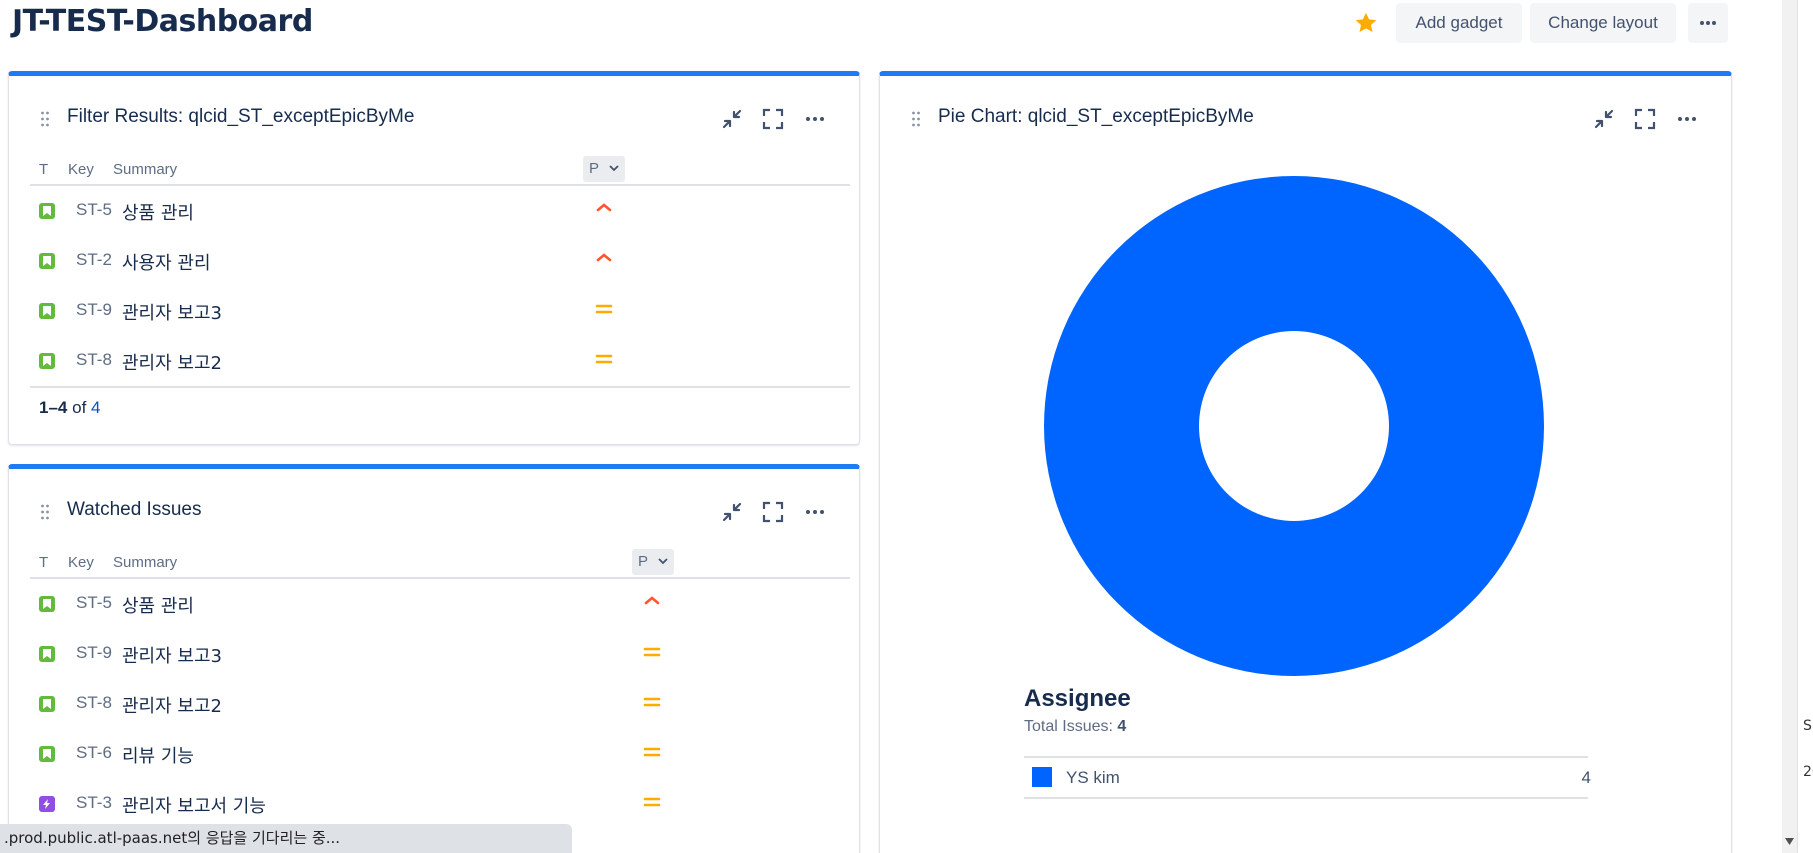 This screenshot has width=1813, height=853. I want to click on pager-range: 1–4, so click(53, 407).